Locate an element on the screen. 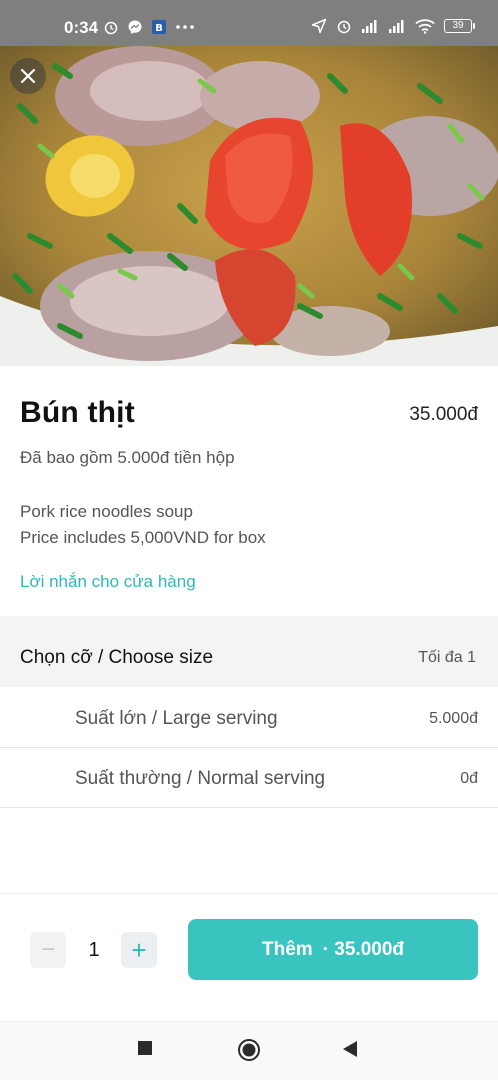 This screenshot has width=498, height=1080. message-to-store-link: Lời nhắn cho cửa hàng is located at coordinates (108, 582).